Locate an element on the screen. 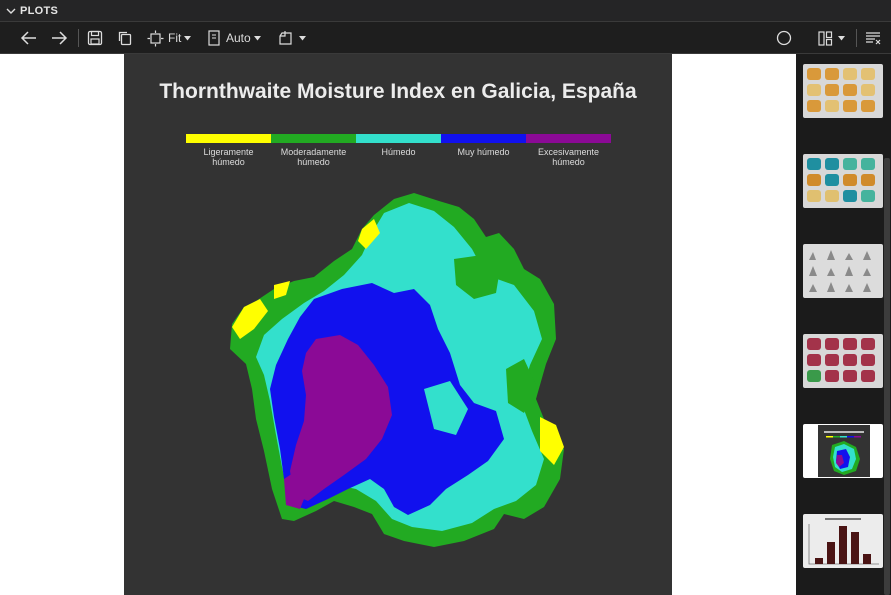 This screenshot has width=891, height=595. legend-item-humedo: Húmedo is located at coordinates (398, 145).